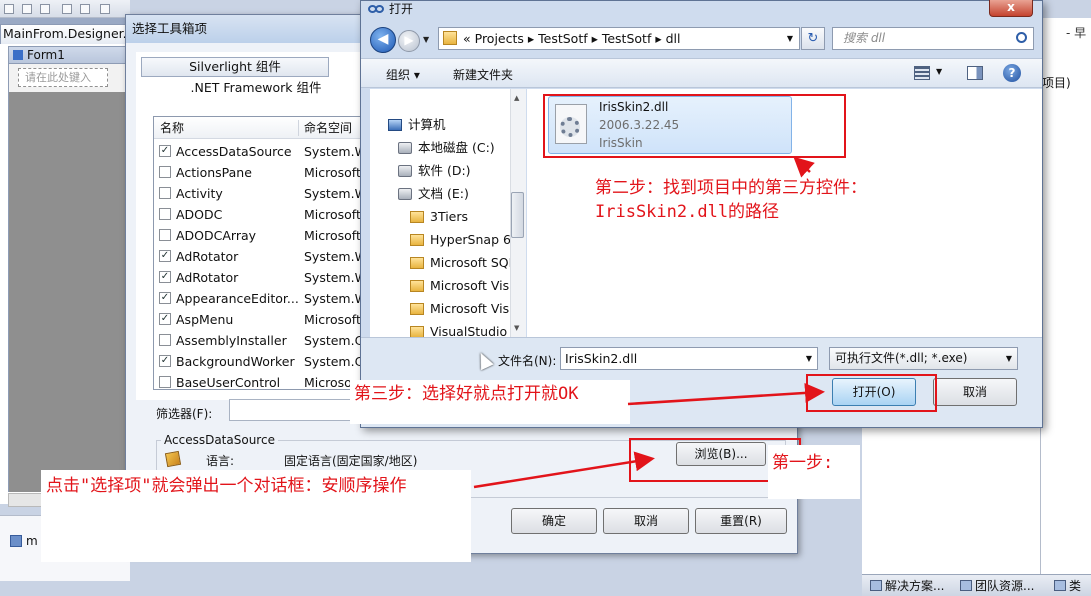 The width and height of the screenshot is (1091, 596). I want to click on address-bar: « Projects ▸ TestSotf ▸ TestSotf ▸ dll ▼, so click(619, 38).